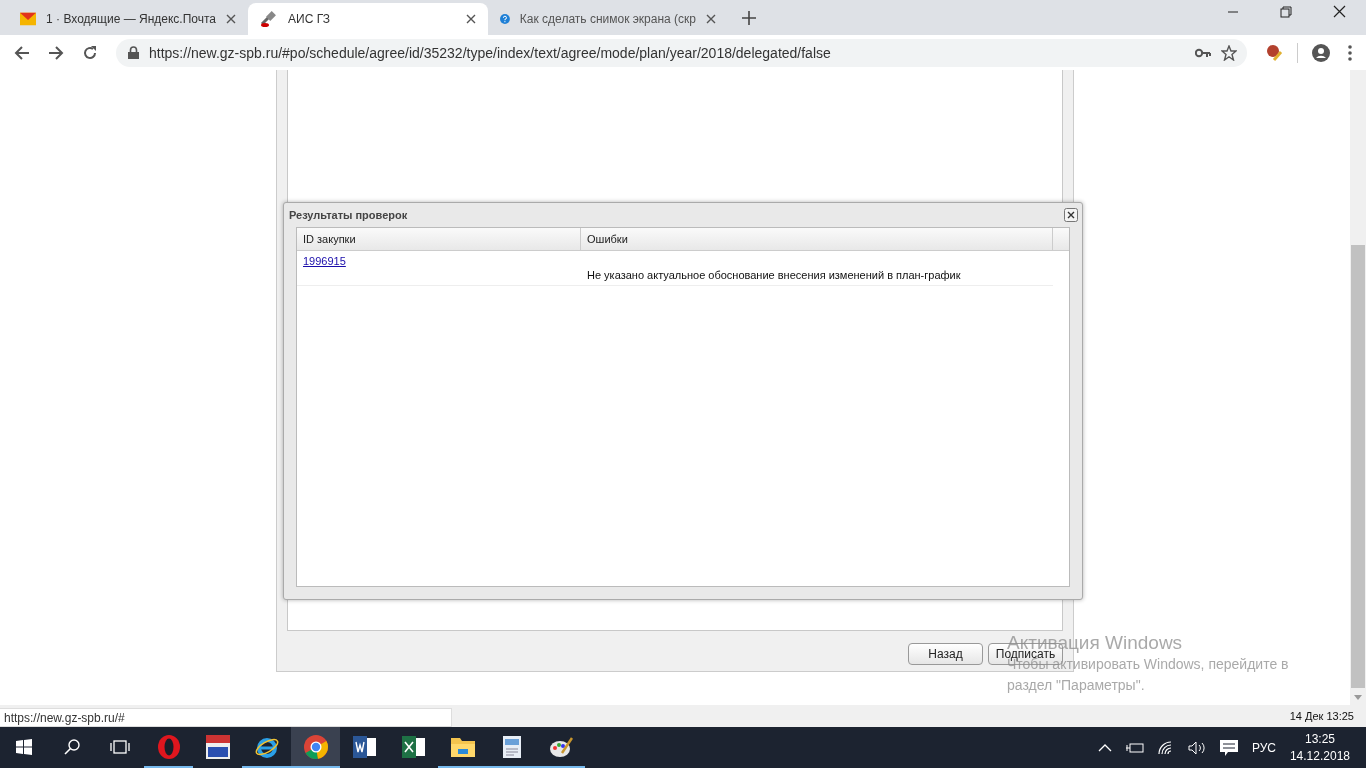  I want to click on browser-tab: АИС ГЗ, so click(368, 19).